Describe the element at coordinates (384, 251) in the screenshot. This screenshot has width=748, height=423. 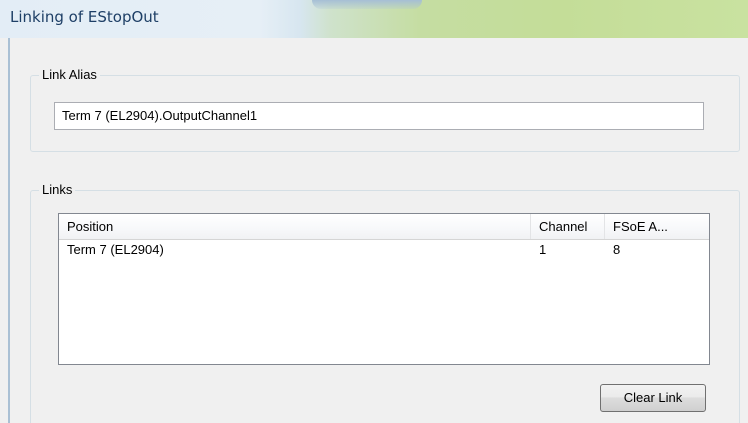
I see `table-row: Term 7 (EL2904) 1 8` at that location.